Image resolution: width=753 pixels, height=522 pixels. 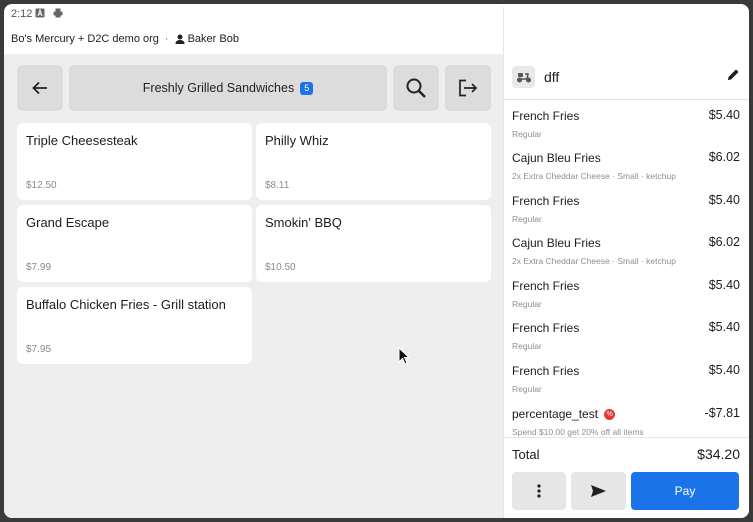 I want to click on org-bar: Bo's Mercury + D2C demo org · Baker Bob, so click(x=376, y=39).